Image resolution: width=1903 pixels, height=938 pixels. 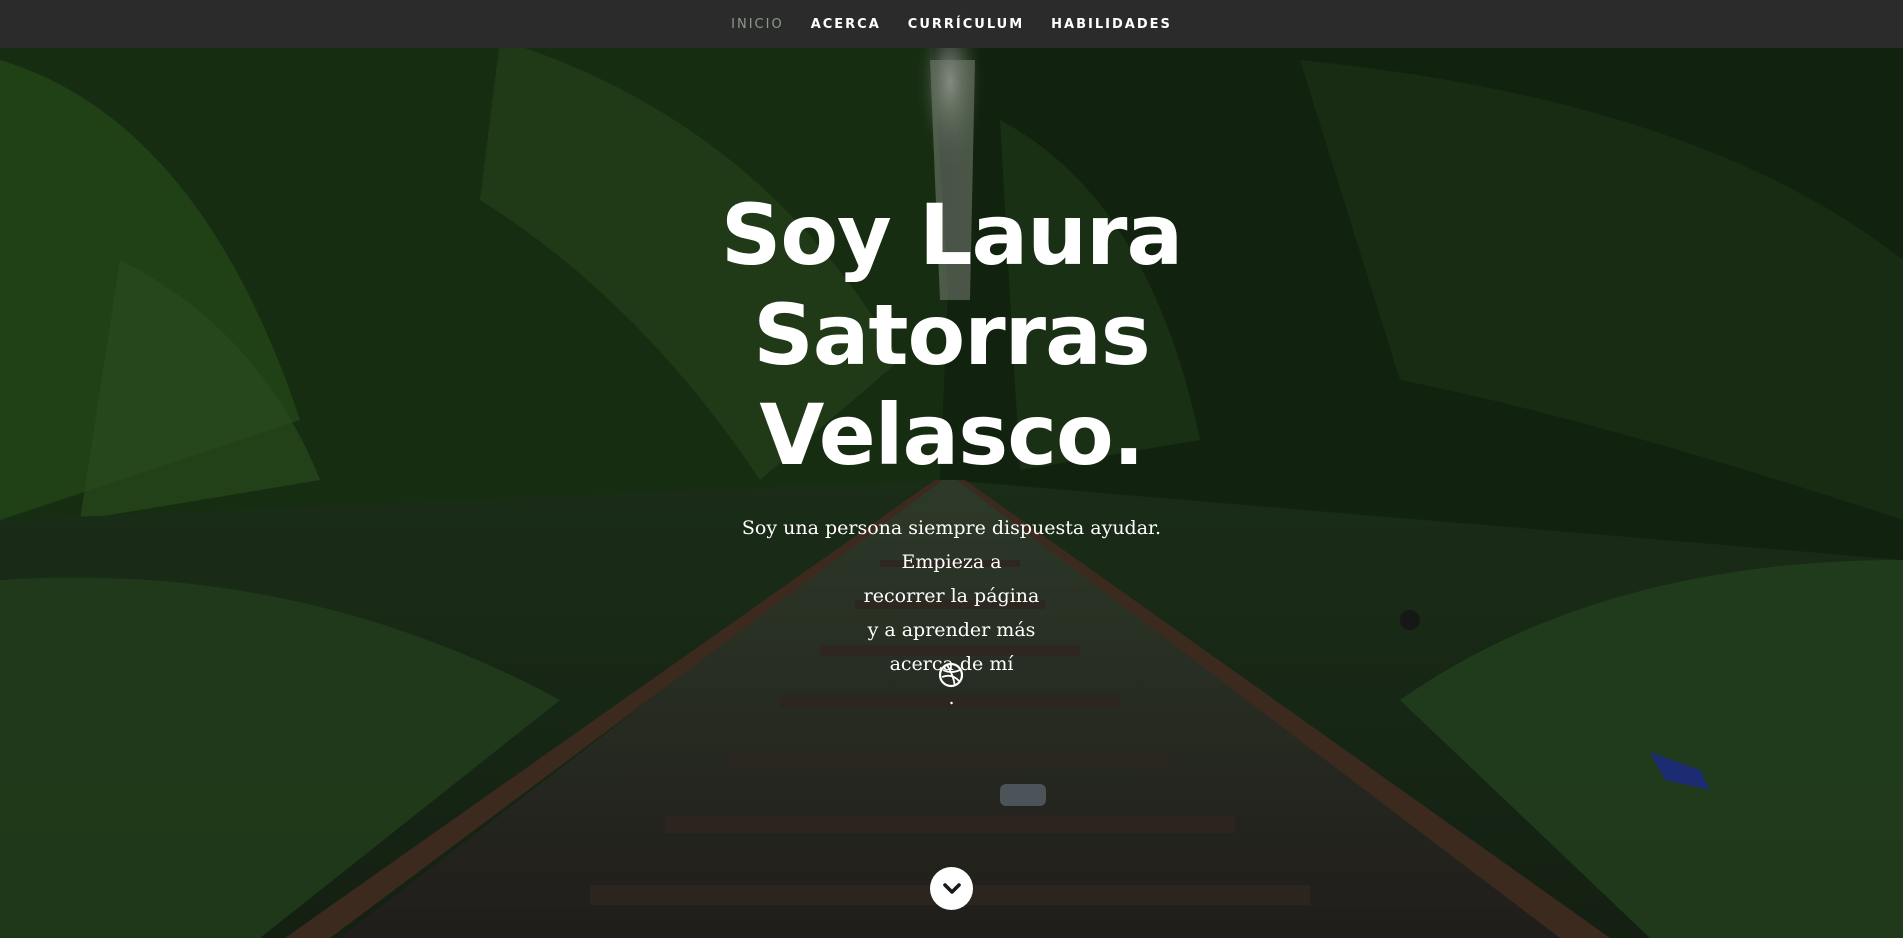 I want to click on chevron-down-icon, so click(x=951, y=888).